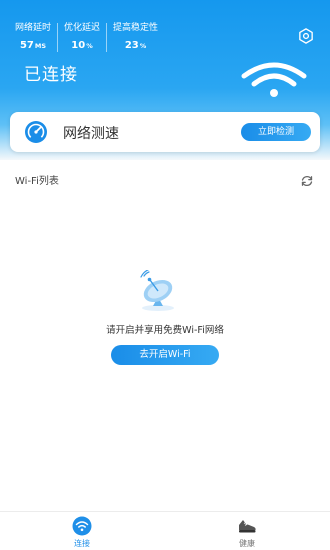 This screenshot has width=330, height=550. Describe the element at coordinates (306, 36) in the screenshot. I see `gear-icon` at that location.